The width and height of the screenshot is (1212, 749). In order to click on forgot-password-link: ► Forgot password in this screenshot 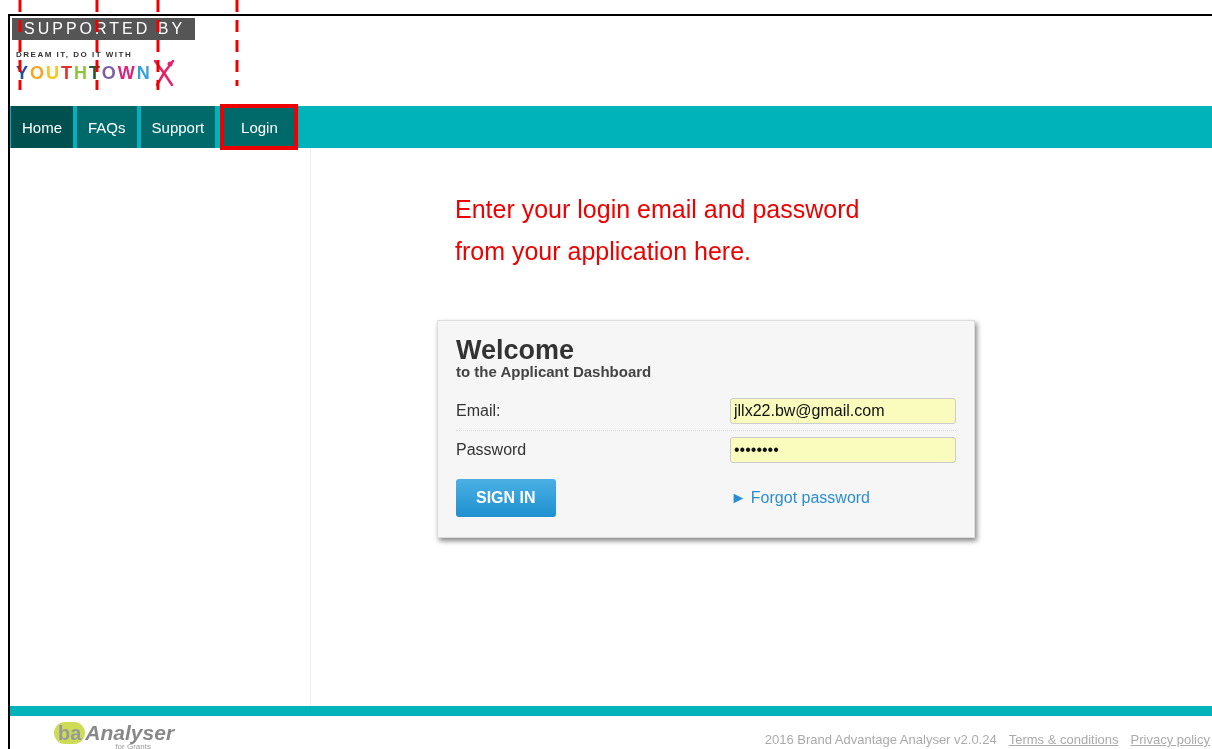, I will do `click(800, 498)`.